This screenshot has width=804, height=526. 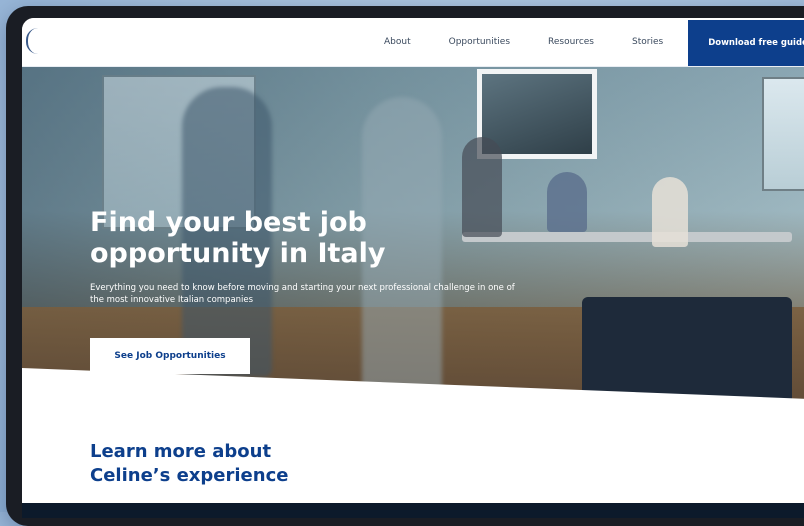 I want to click on nav-link-opportunities: Opportunities, so click(x=479, y=42).